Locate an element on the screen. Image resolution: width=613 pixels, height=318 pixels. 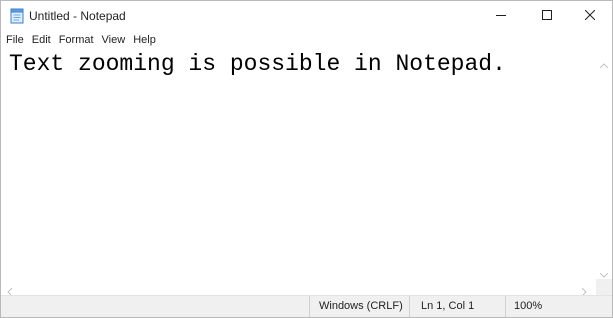
status-zoom-level: 100% is located at coordinates (558, 306).